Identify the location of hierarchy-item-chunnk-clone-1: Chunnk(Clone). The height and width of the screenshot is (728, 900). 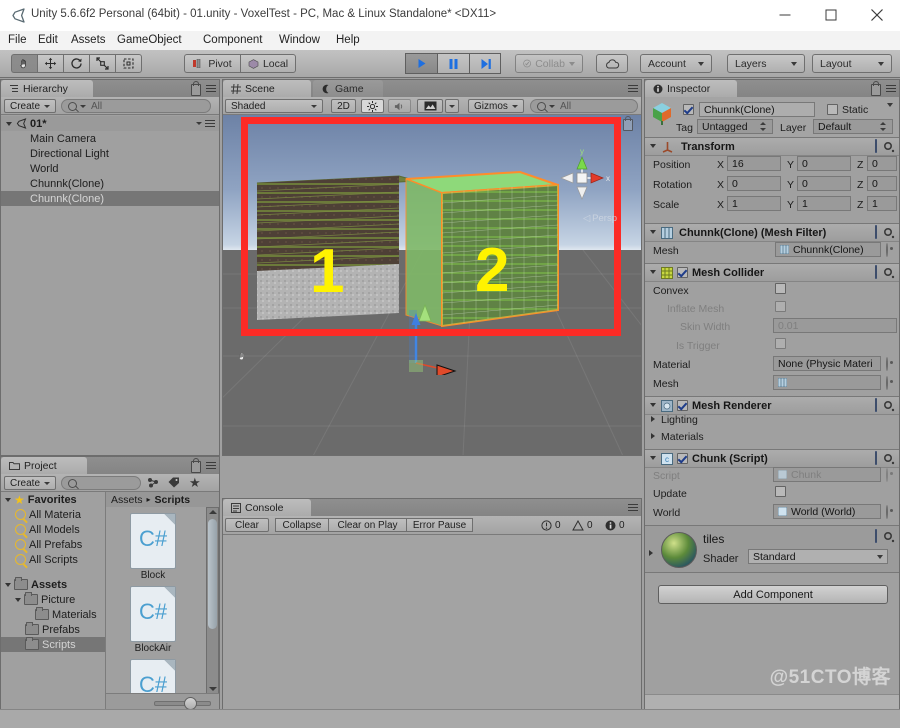
(110, 183).